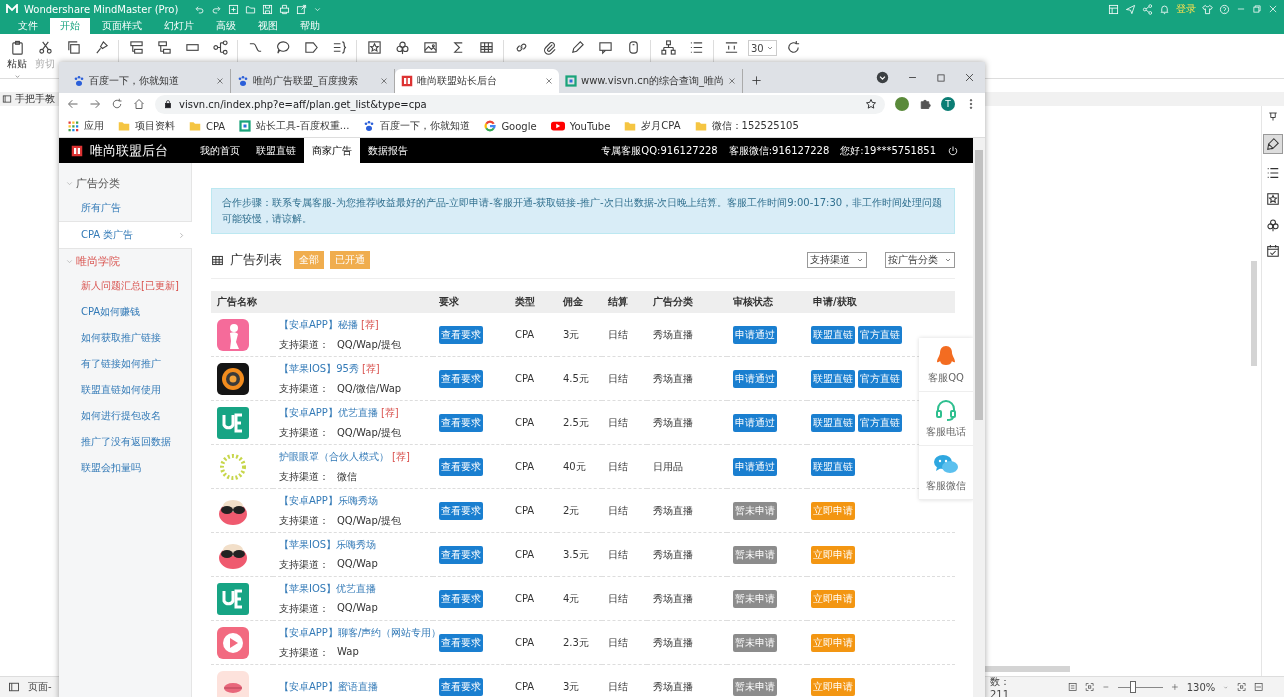 This screenshot has width=1284, height=697. Describe the element at coordinates (1273, 144) in the screenshot. I see `highlighter-icon` at that location.